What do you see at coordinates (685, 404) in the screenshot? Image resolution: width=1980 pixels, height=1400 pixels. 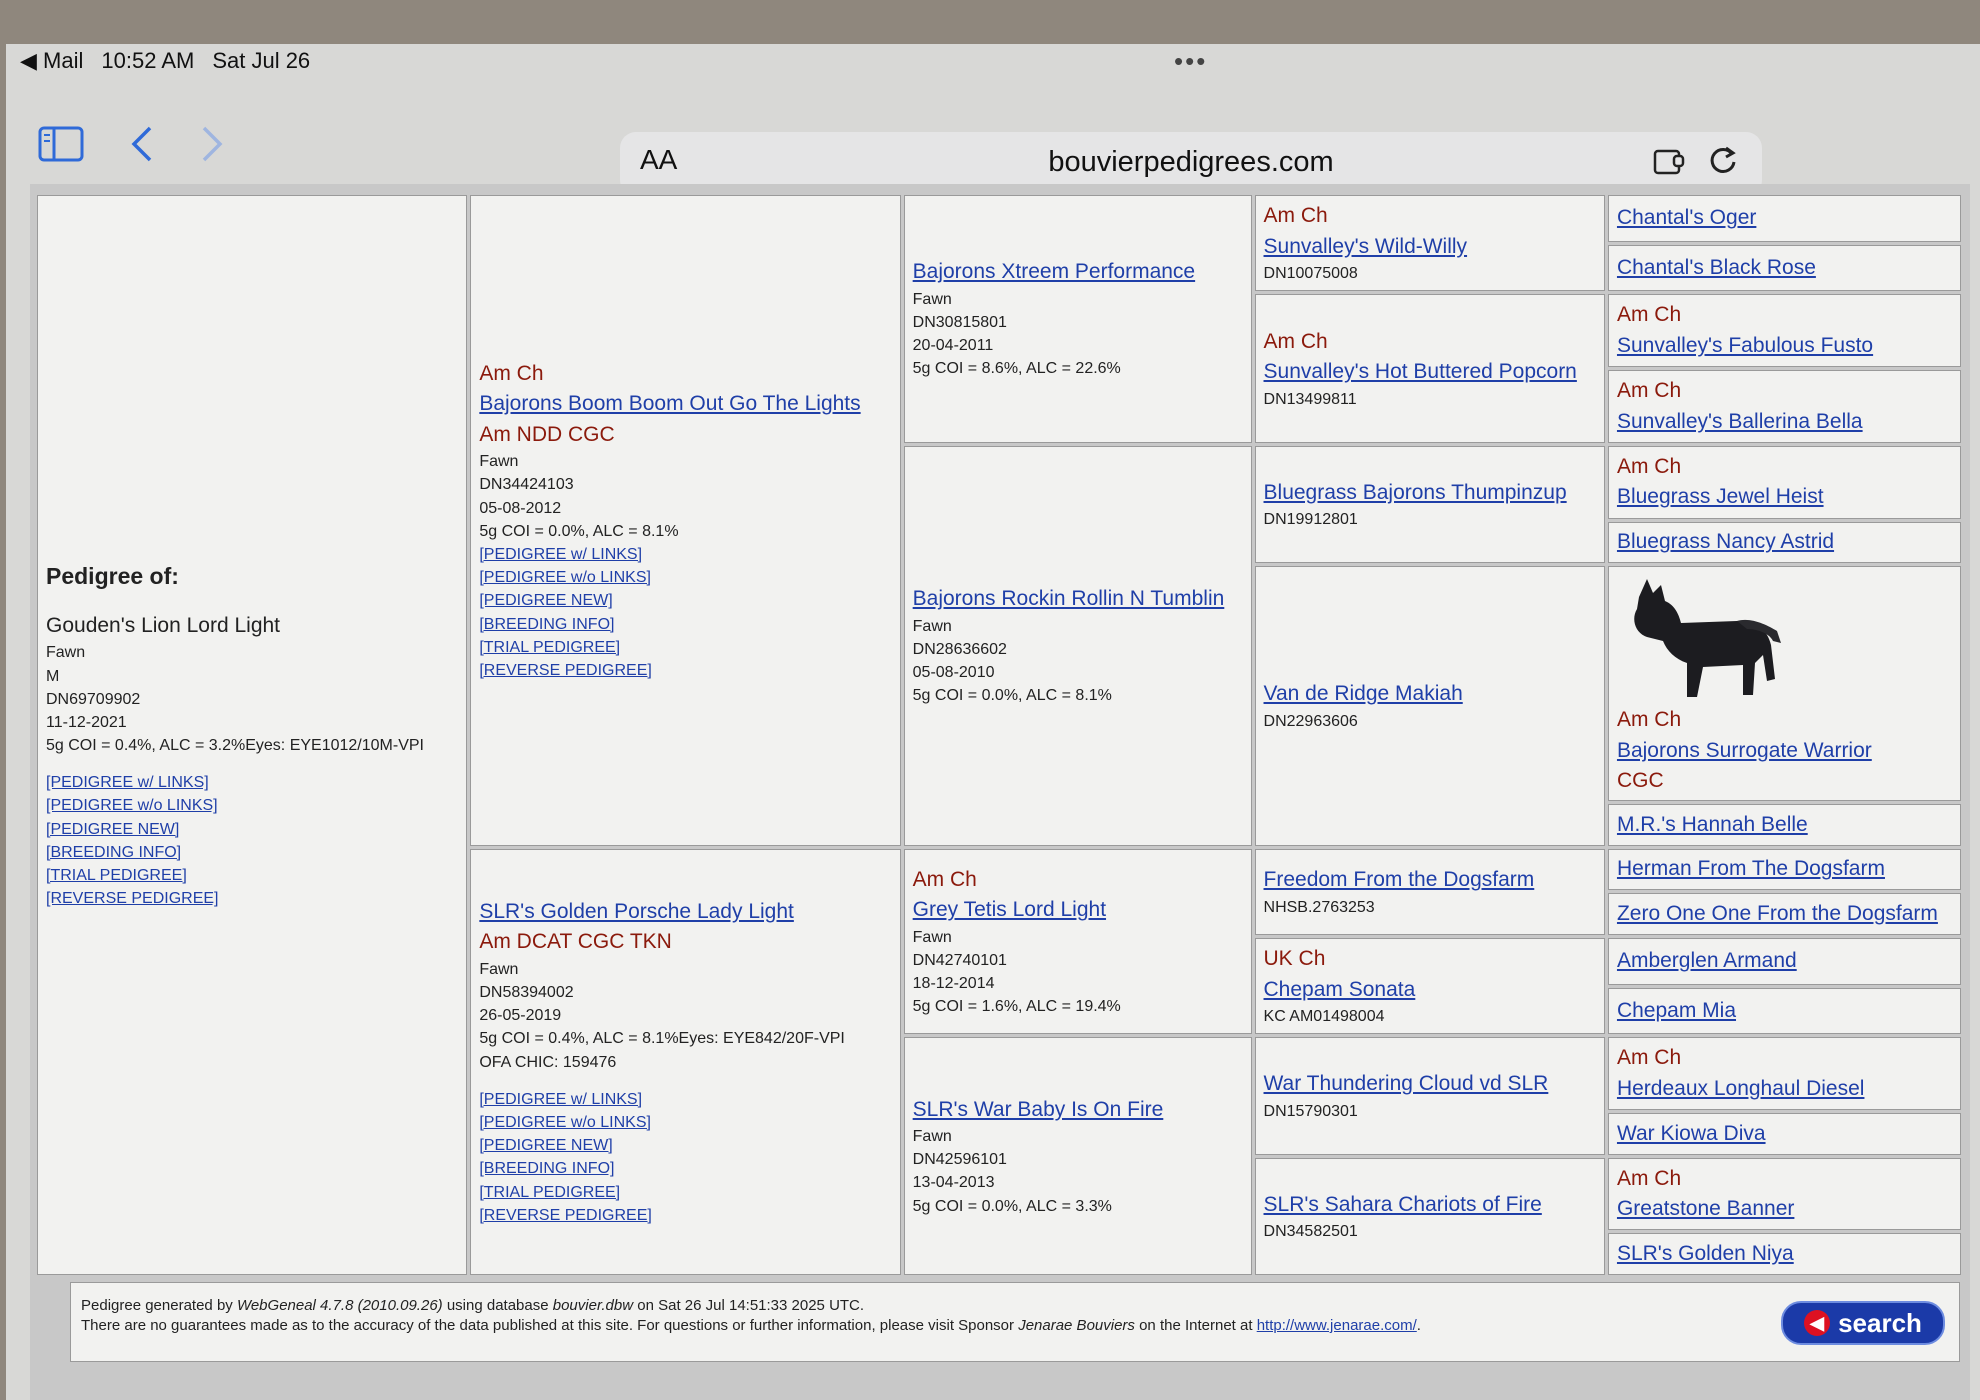 I see `sire-name-link: Bajorons Boom Boom Out Go The Lights` at bounding box center [685, 404].